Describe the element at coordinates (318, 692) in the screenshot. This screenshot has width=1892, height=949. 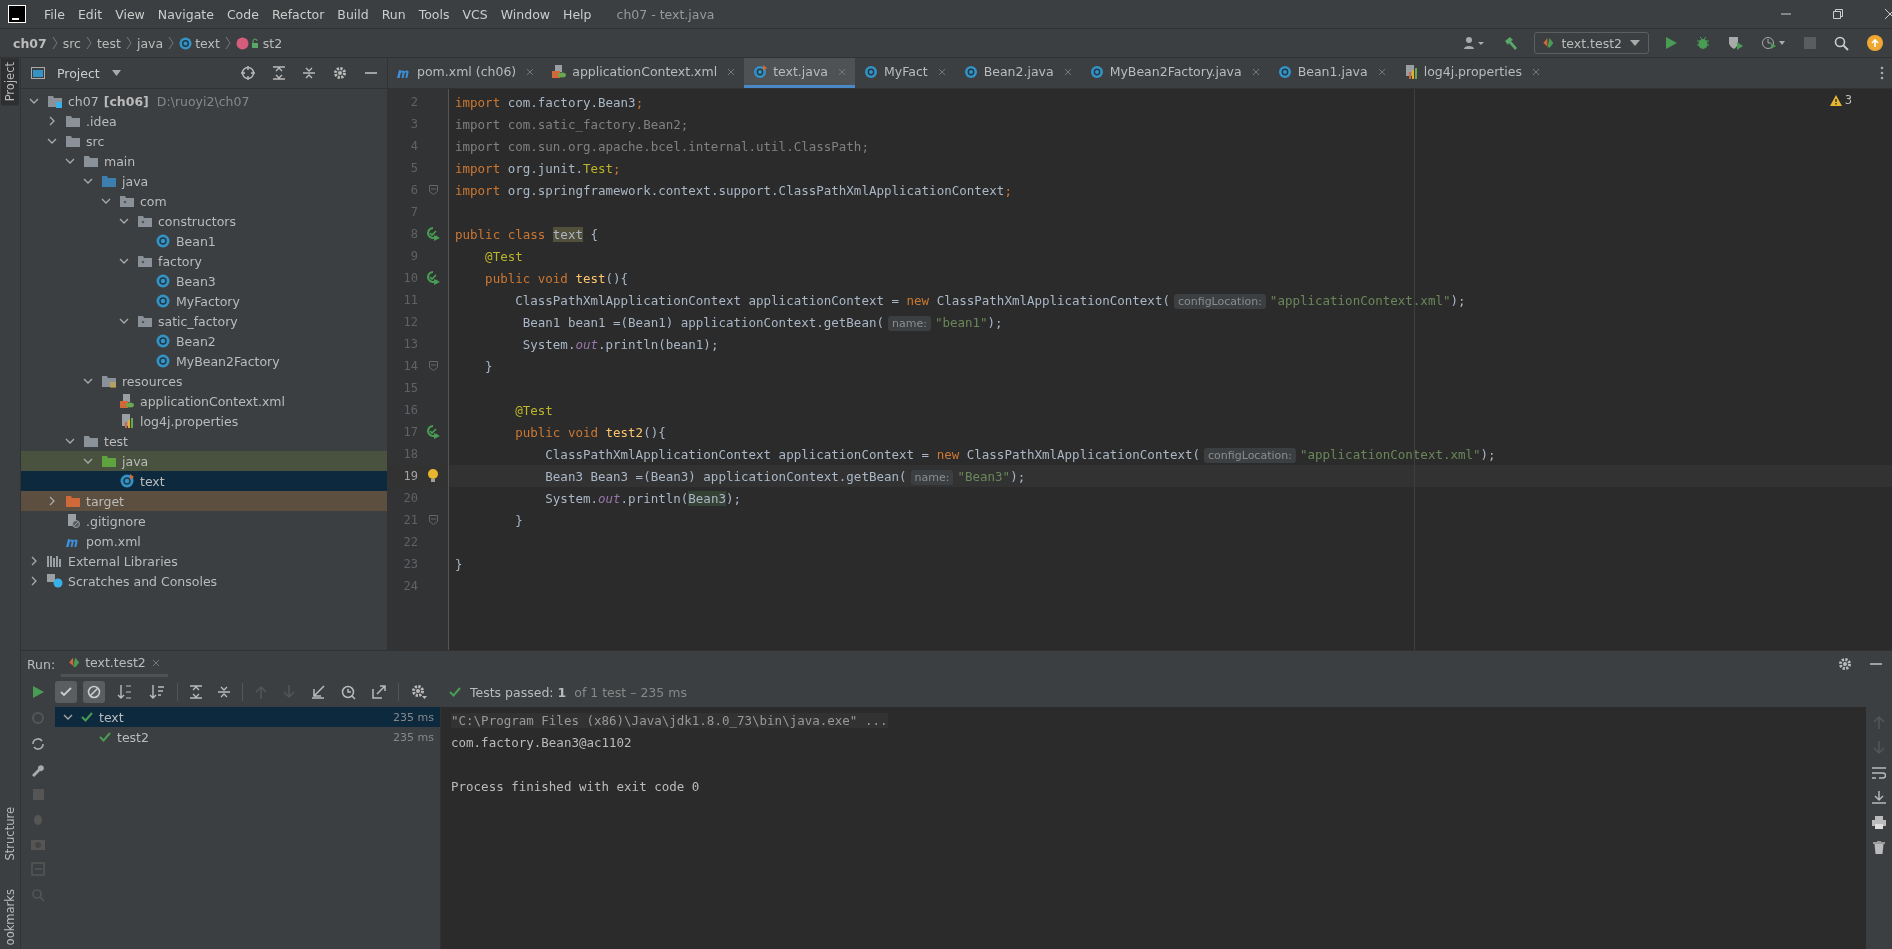
I see `import-icon` at that location.